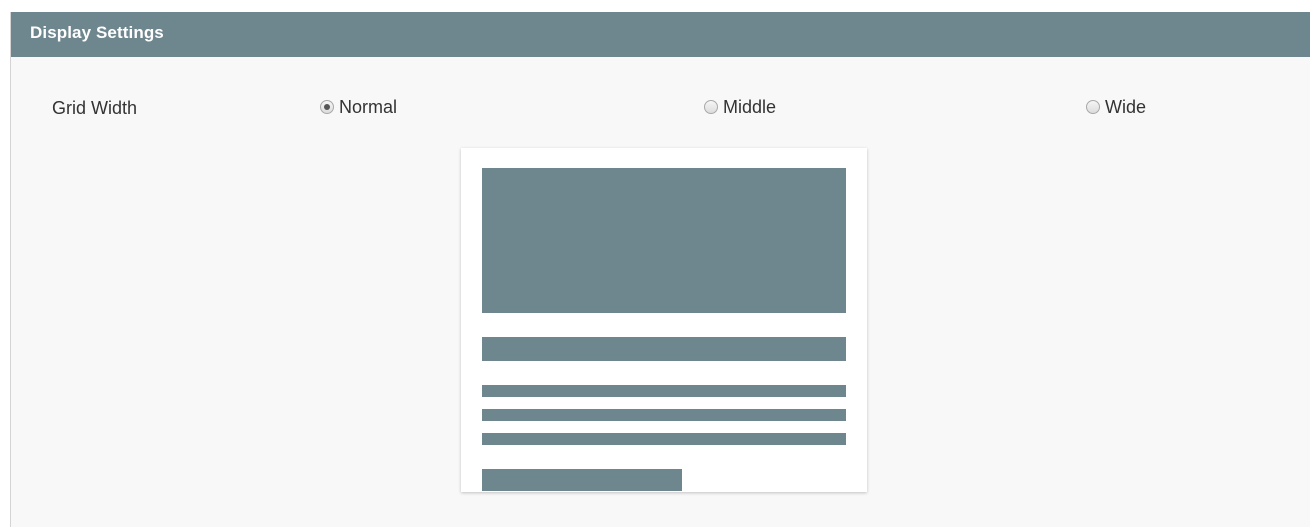 This screenshot has height=527, width=1310. Describe the element at coordinates (97, 32) in the screenshot. I see `panel-title: Display Settings` at that location.